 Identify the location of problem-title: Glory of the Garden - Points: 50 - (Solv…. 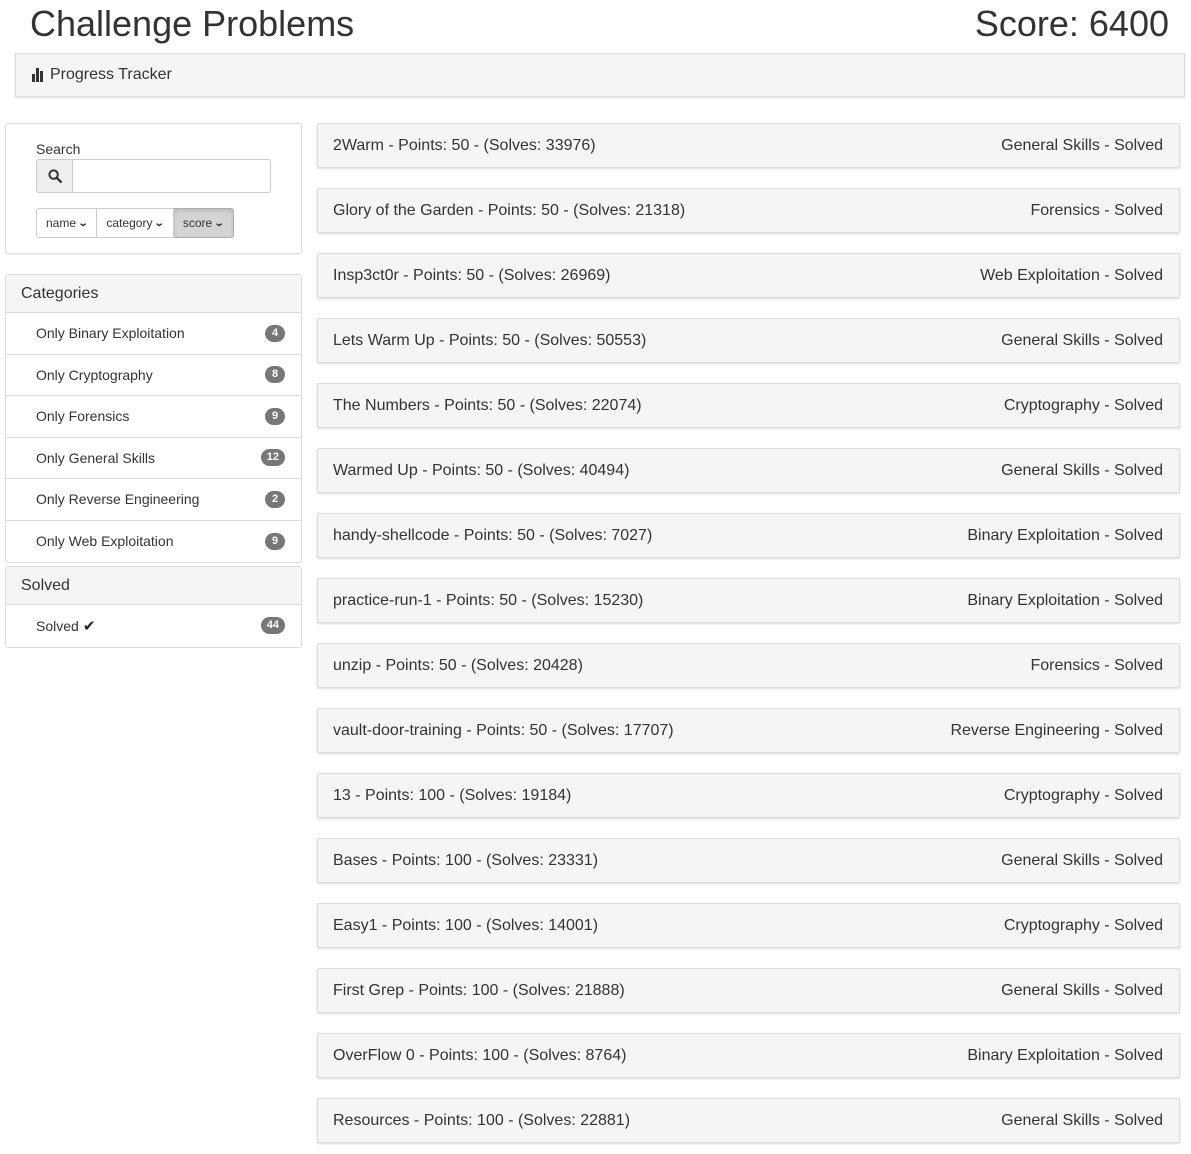
(509, 210).